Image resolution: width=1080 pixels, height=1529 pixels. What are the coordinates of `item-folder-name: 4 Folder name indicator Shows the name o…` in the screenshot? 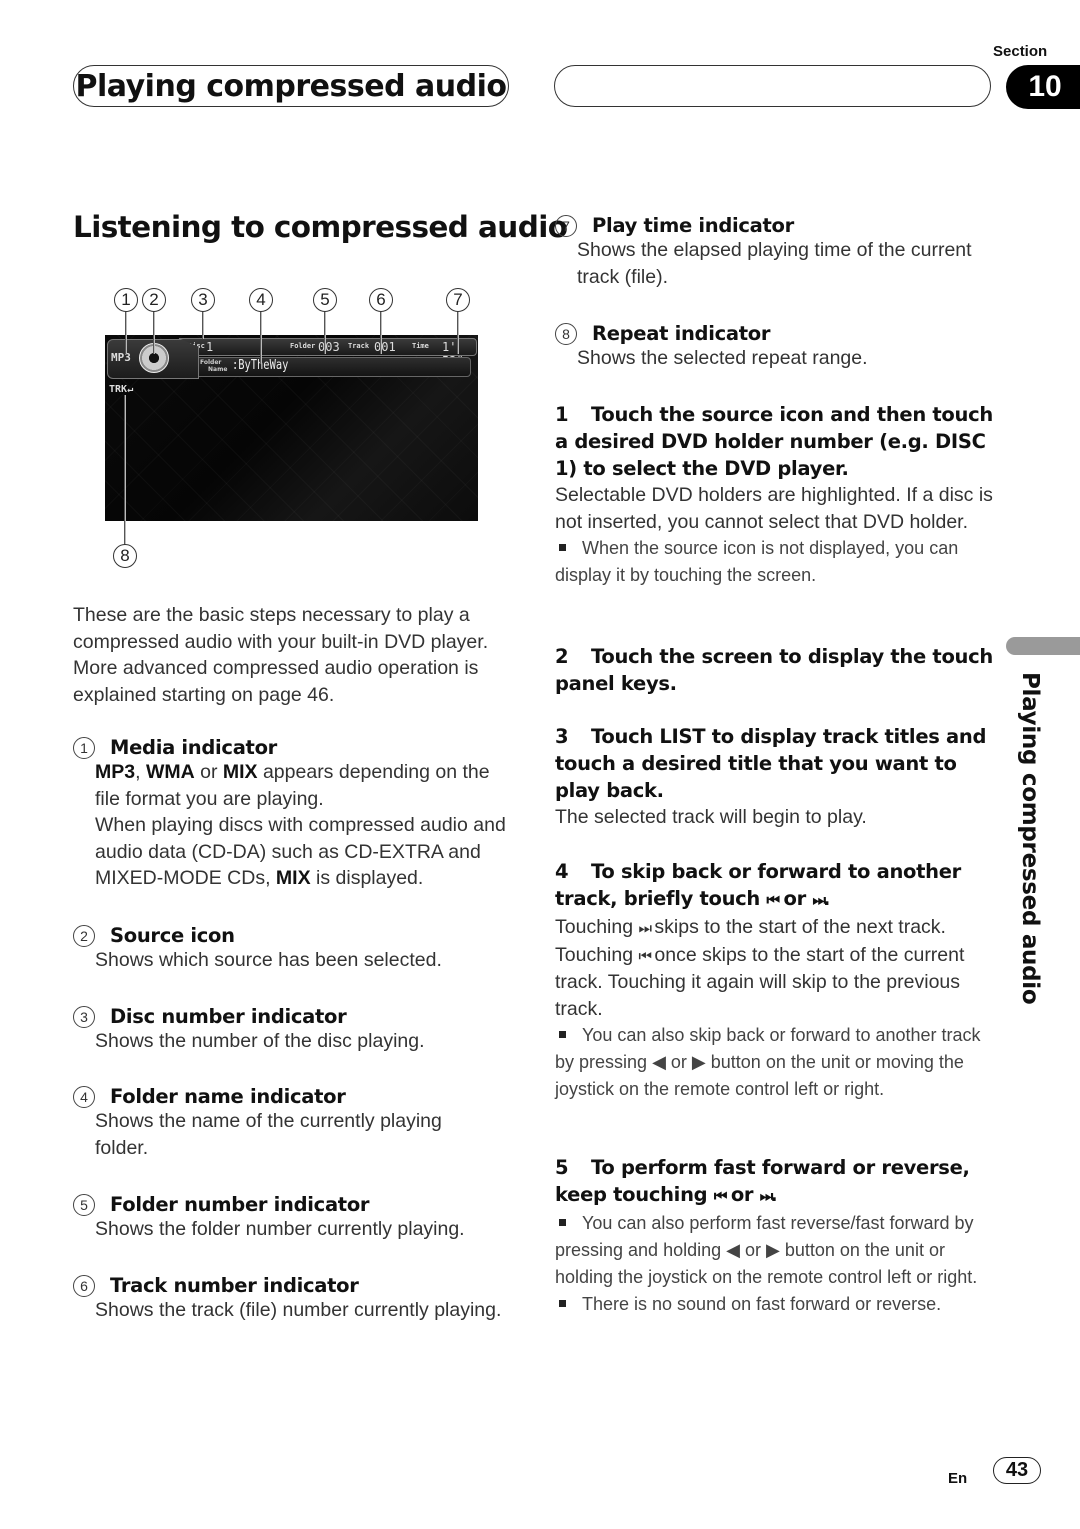 It's located at (295, 1123).